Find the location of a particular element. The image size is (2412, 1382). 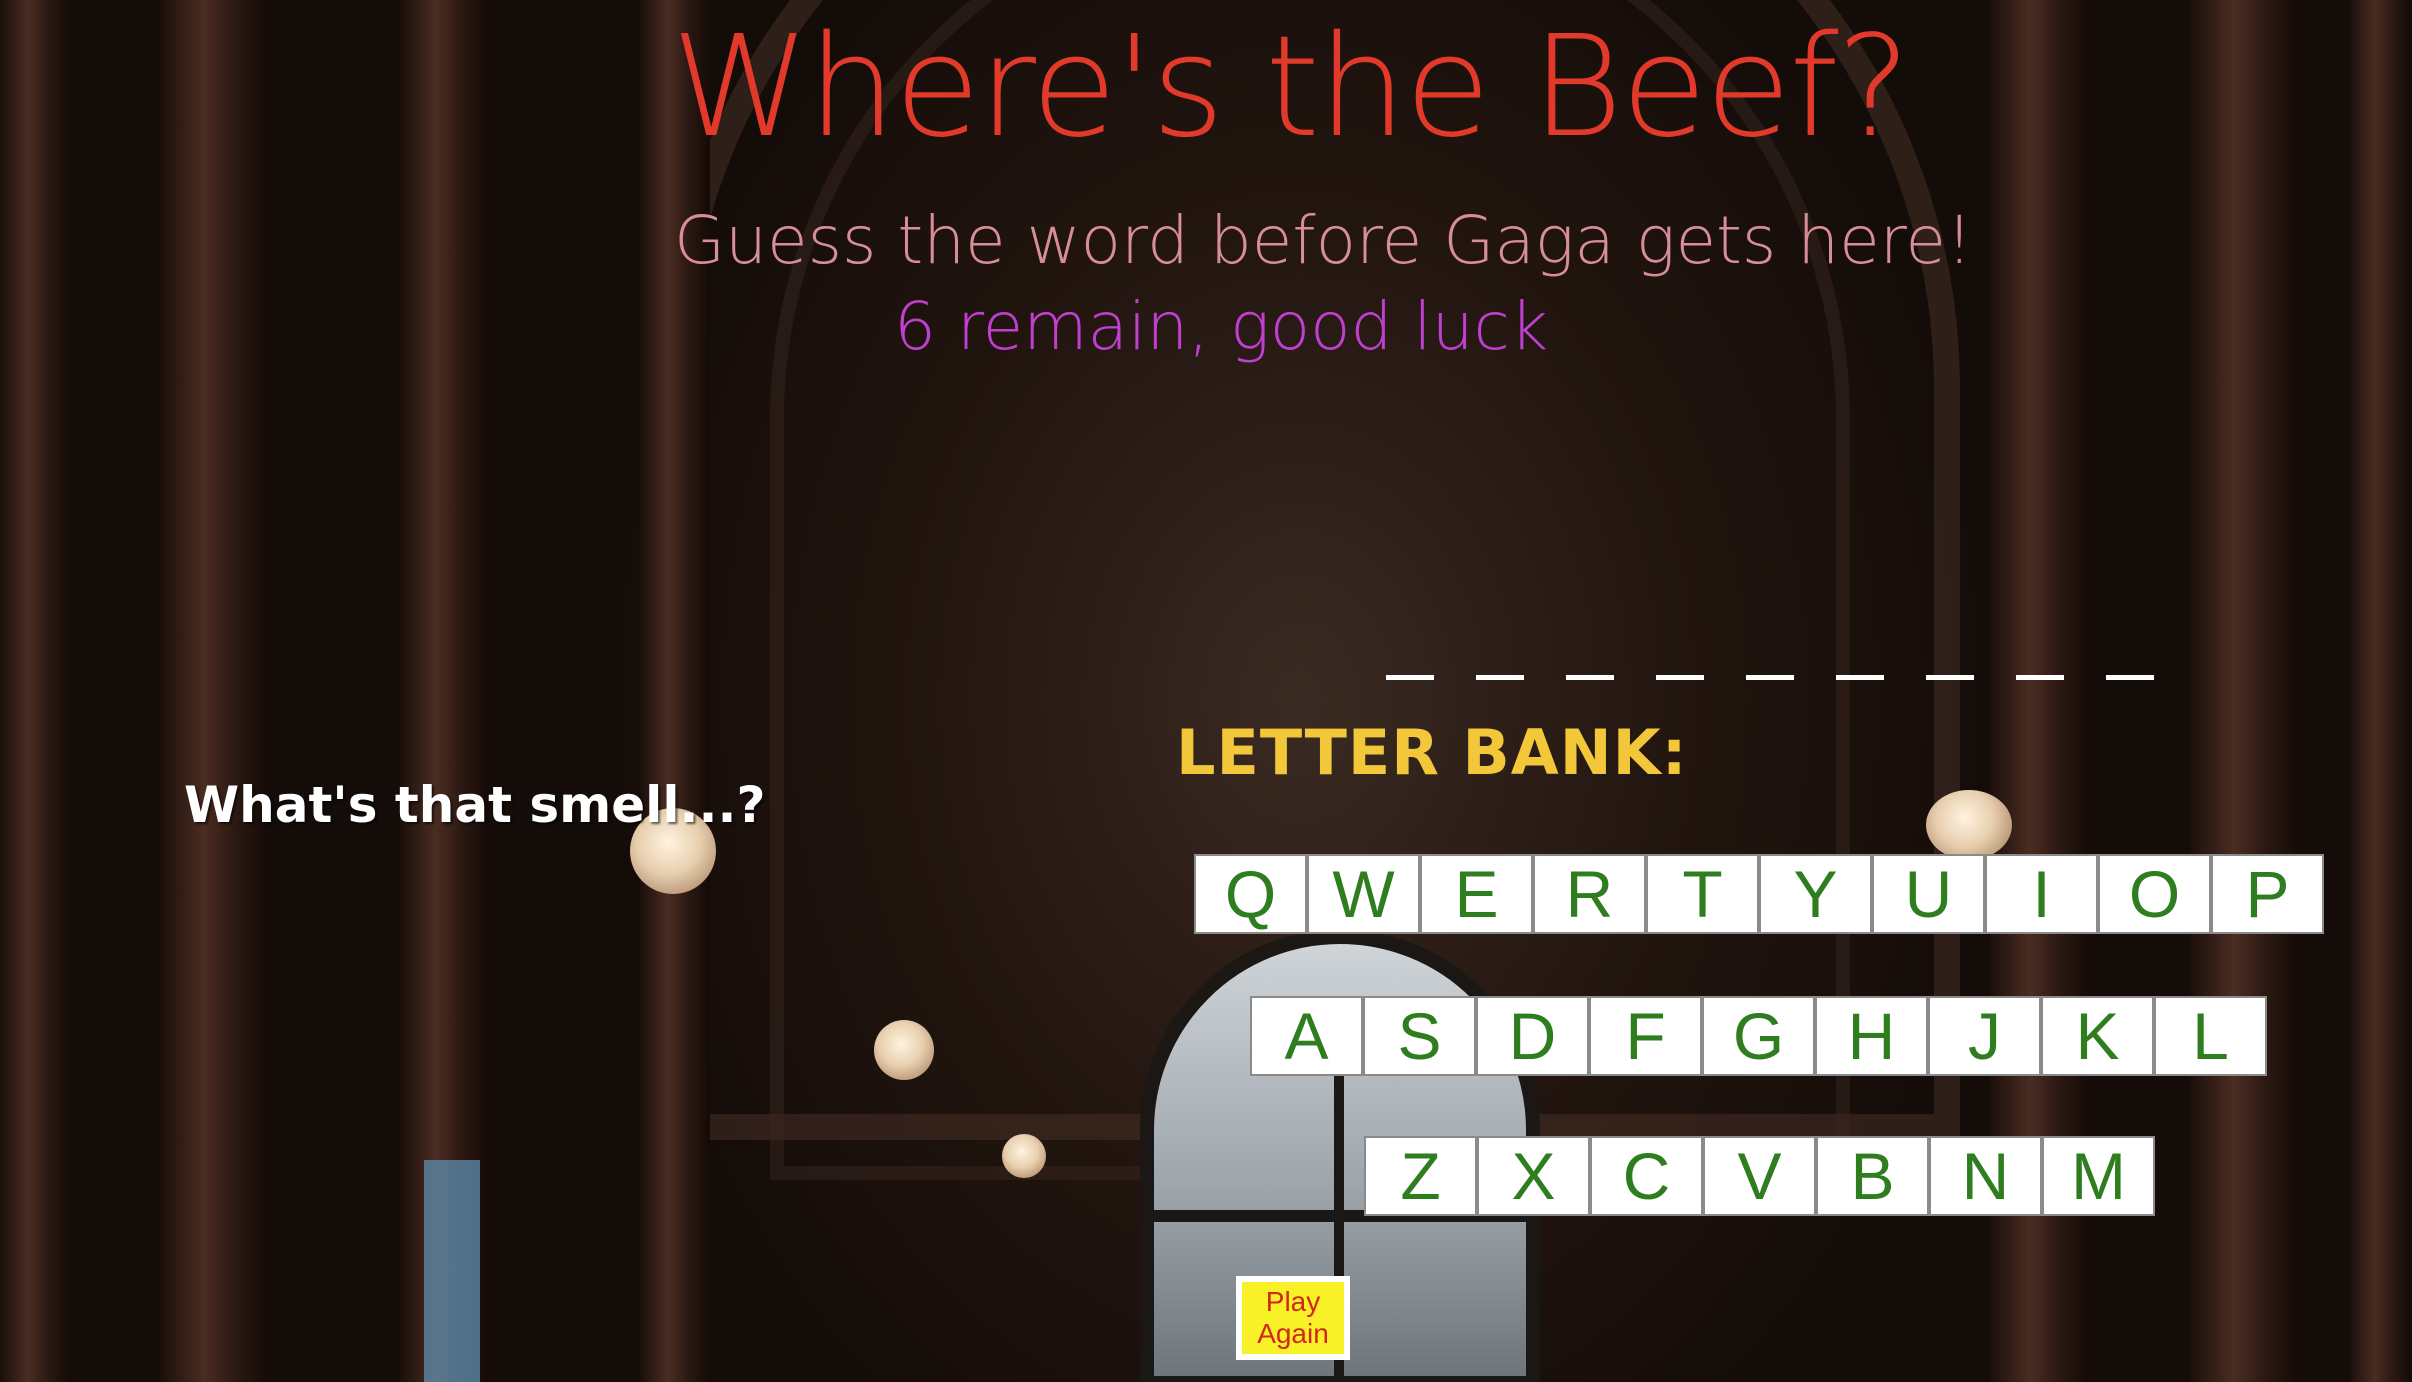

hint-text: What's that smell...? is located at coordinates (475, 805).